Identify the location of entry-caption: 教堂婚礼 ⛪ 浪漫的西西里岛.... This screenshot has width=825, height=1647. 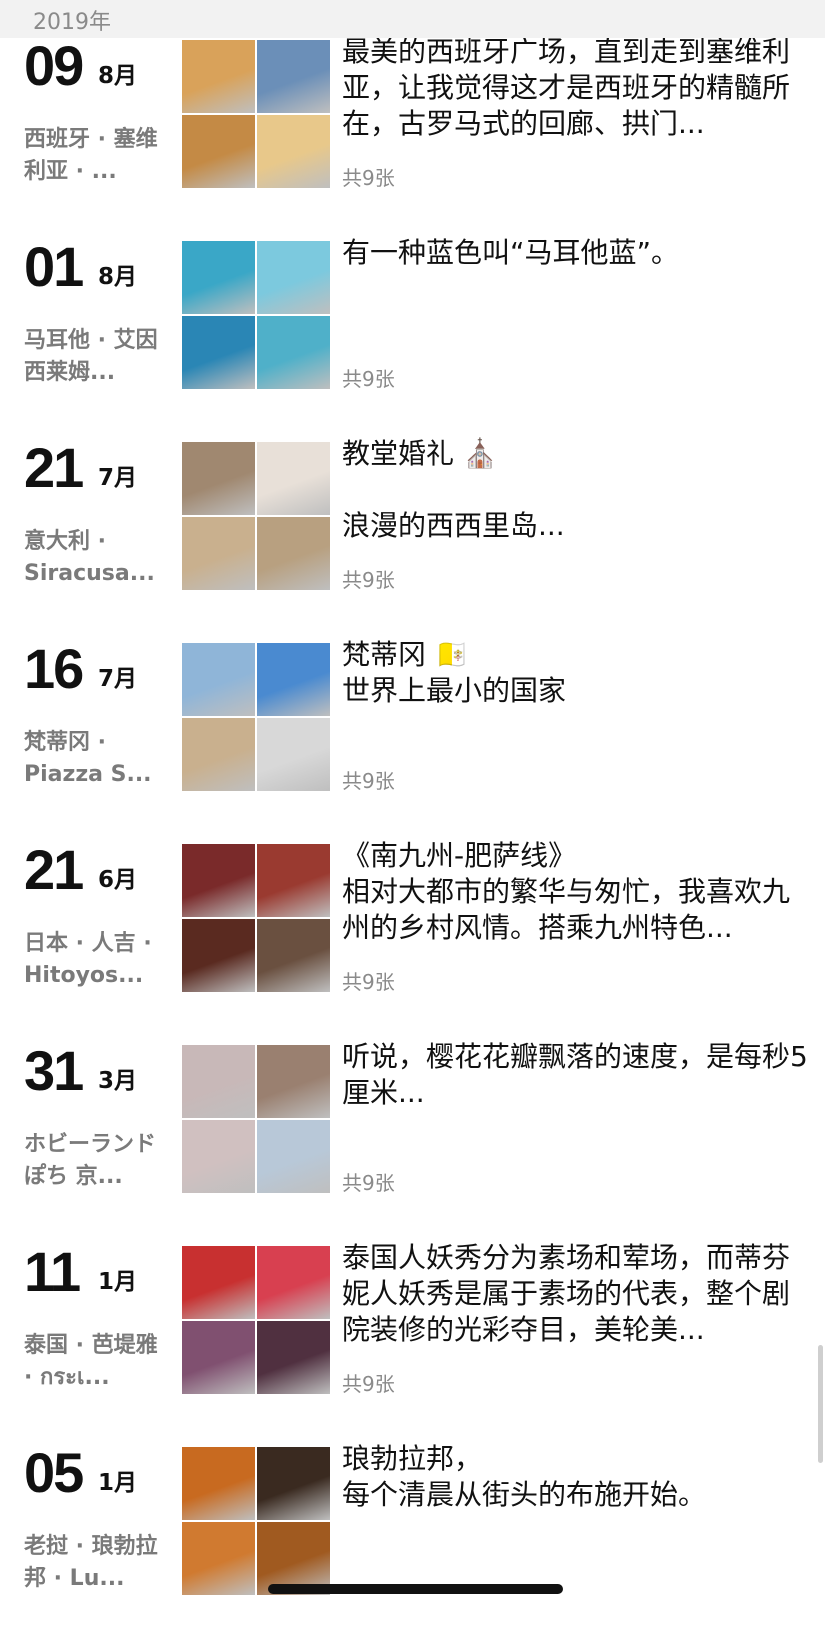
(577, 490).